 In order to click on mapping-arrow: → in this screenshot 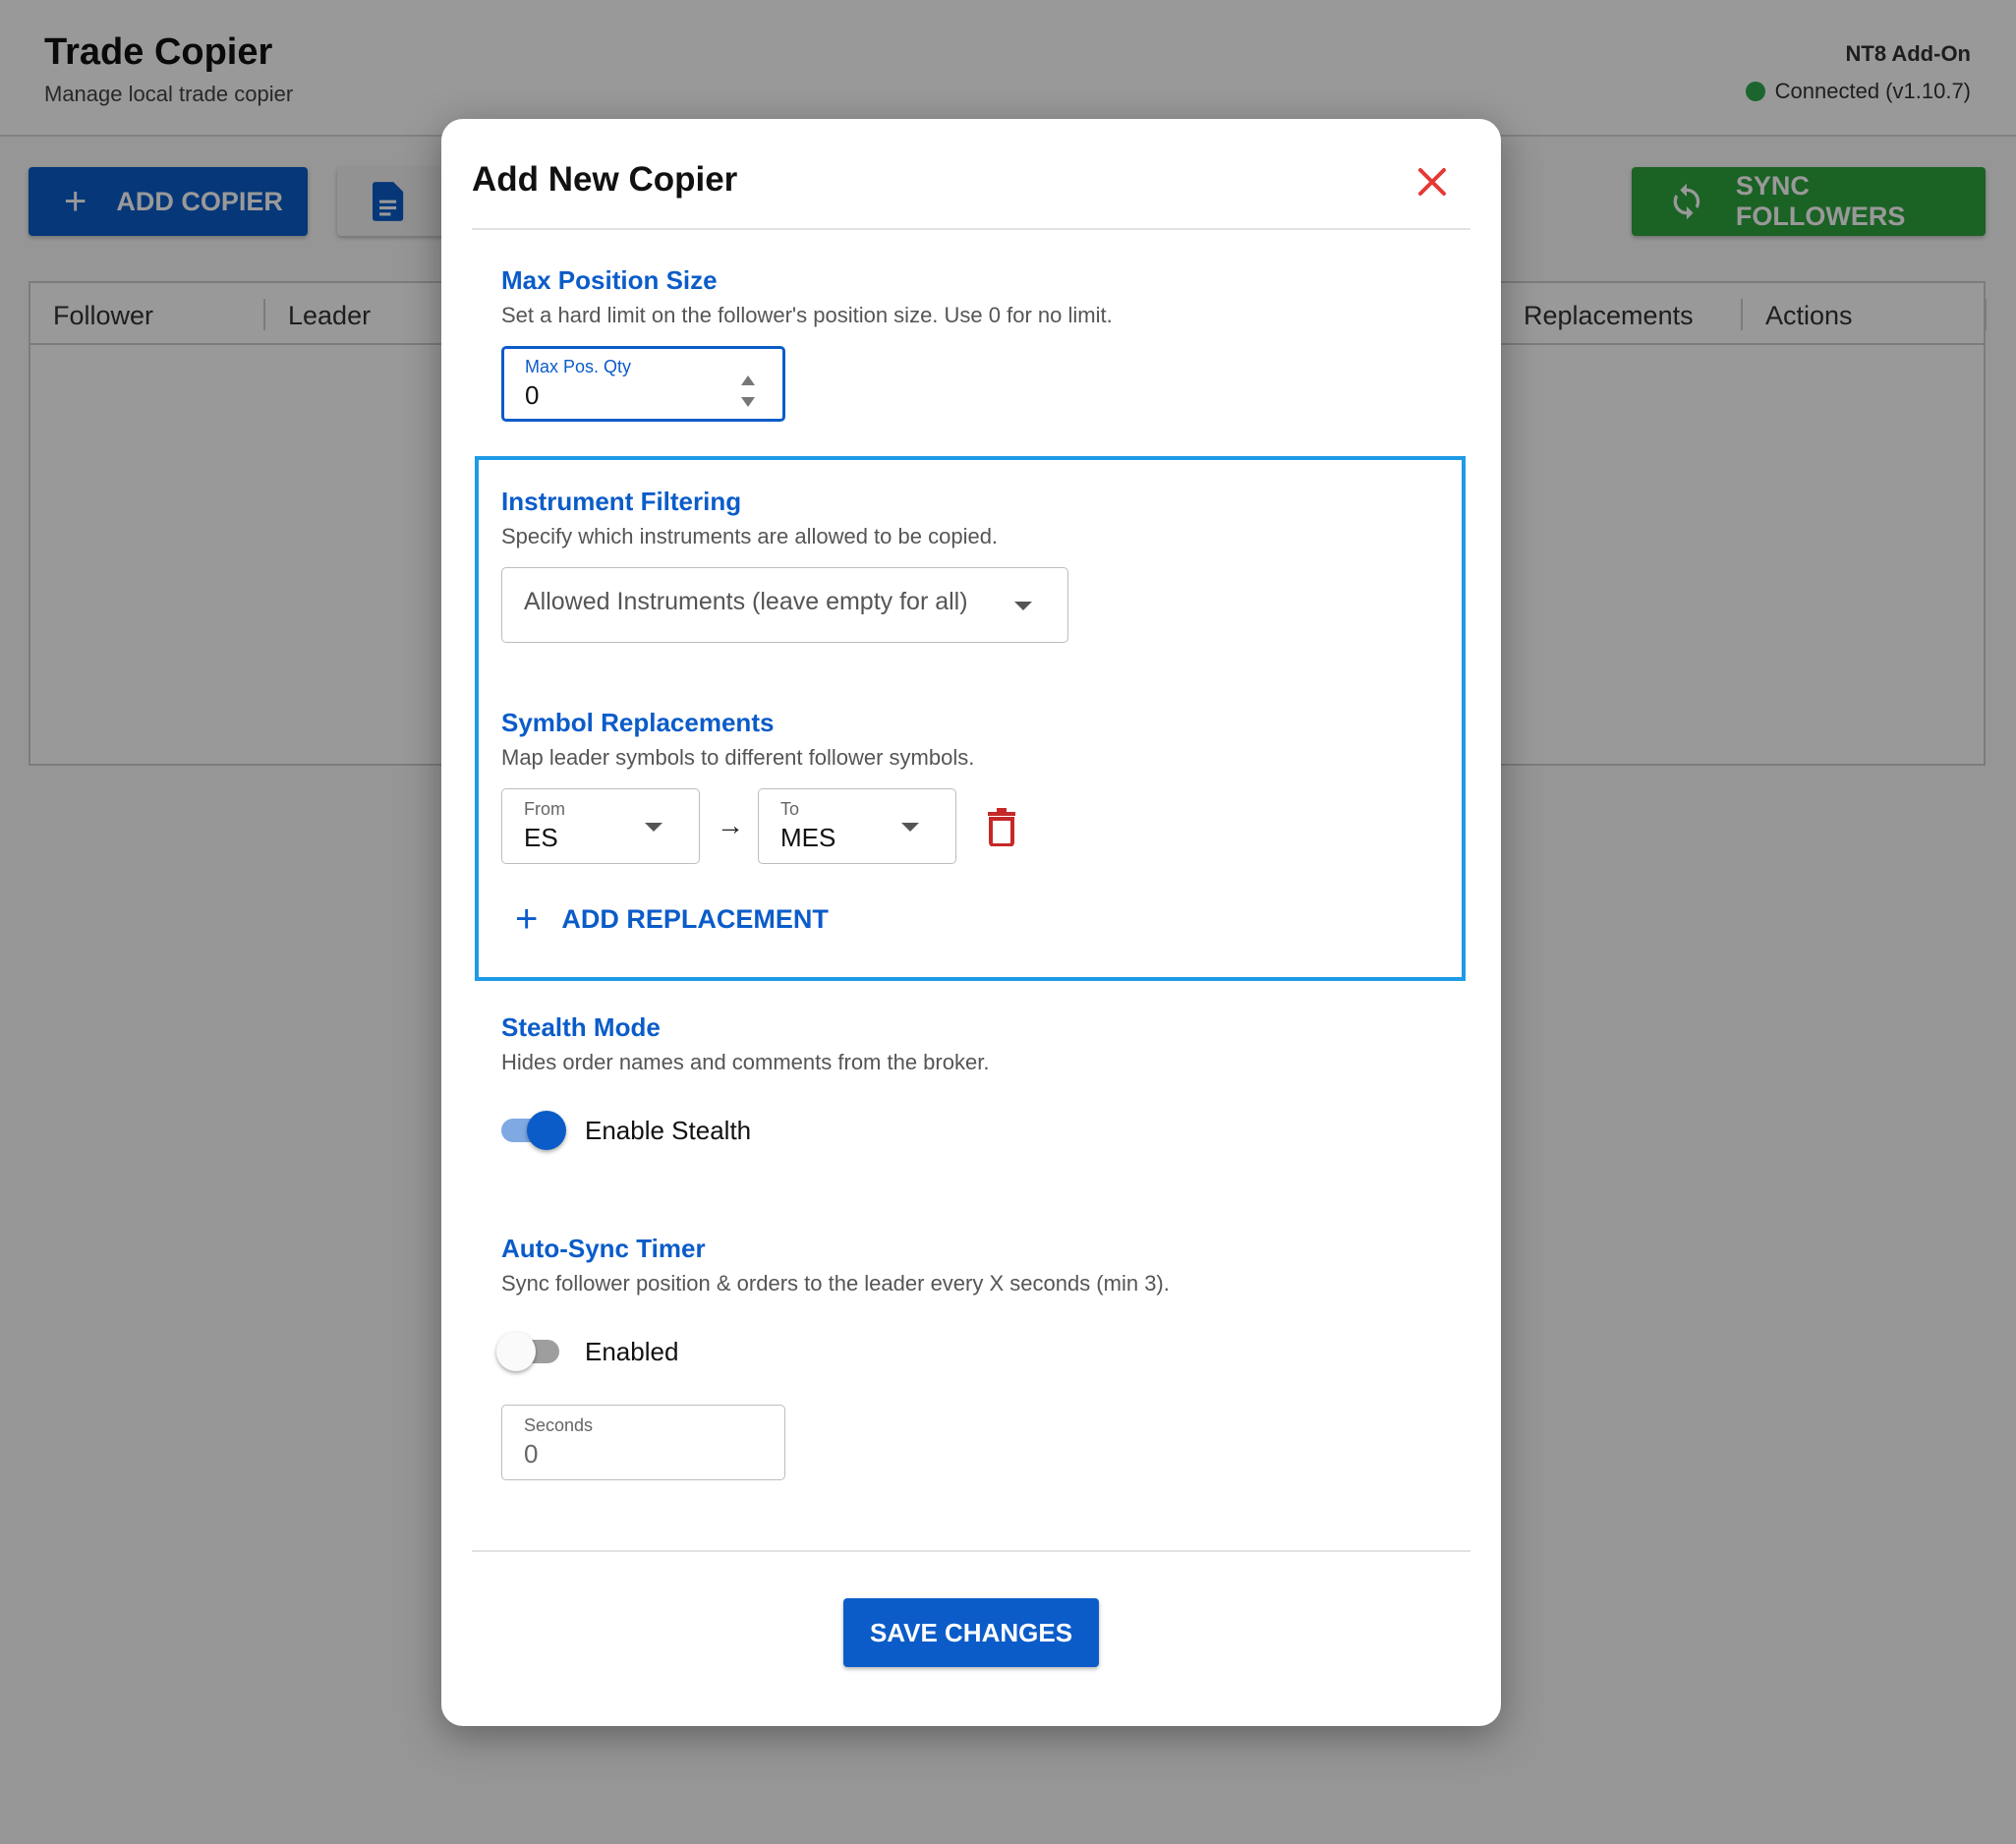, I will do `click(730, 825)`.